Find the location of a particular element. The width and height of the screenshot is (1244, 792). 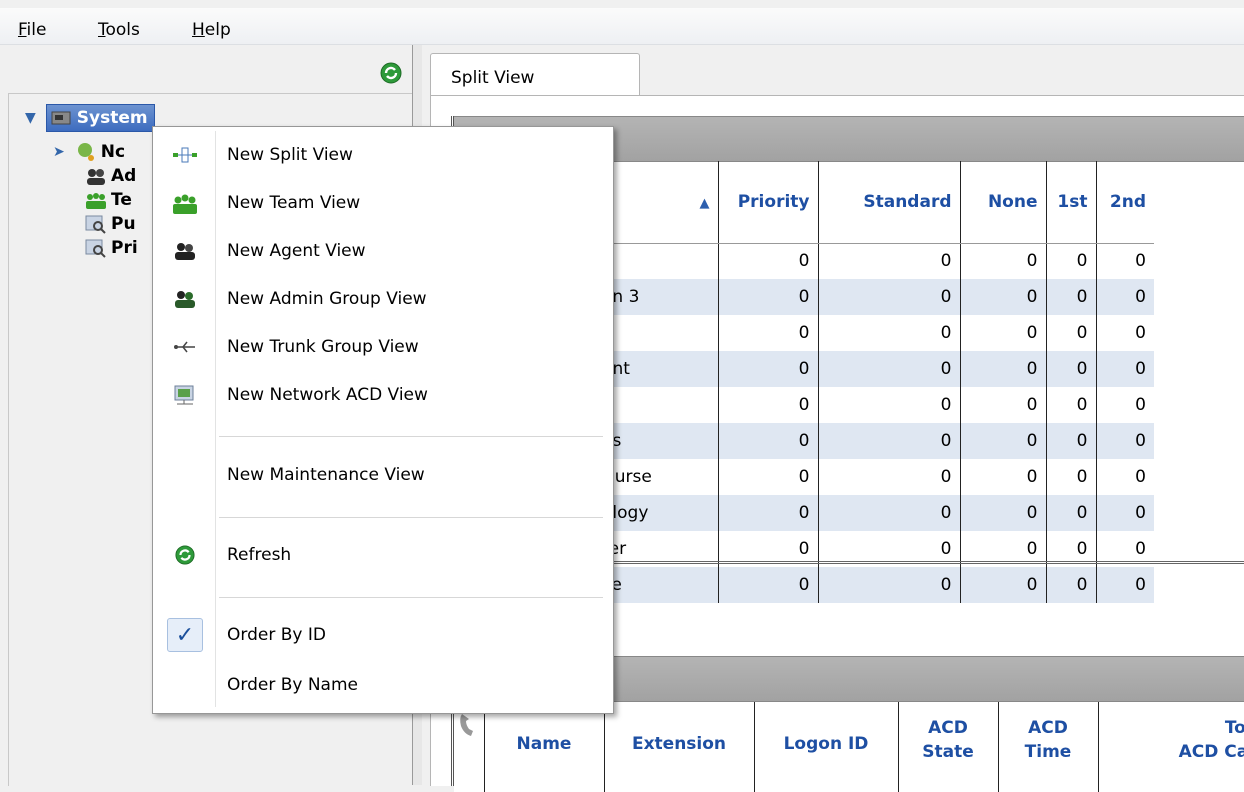

search-view-icon is located at coordinates (95, 248).